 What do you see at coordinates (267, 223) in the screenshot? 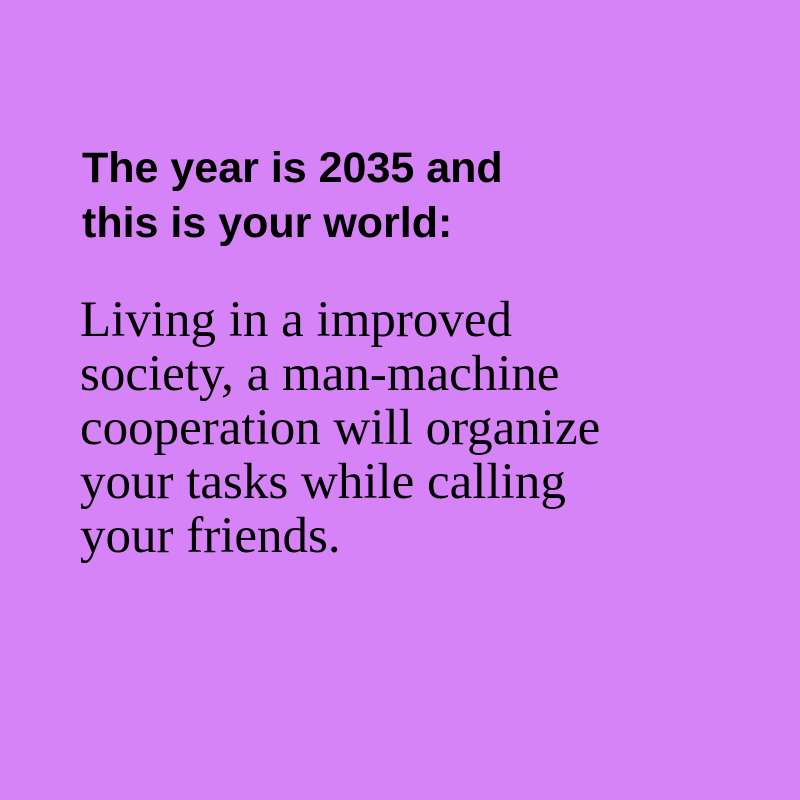
I see `headline-line-2: this is your world:` at bounding box center [267, 223].